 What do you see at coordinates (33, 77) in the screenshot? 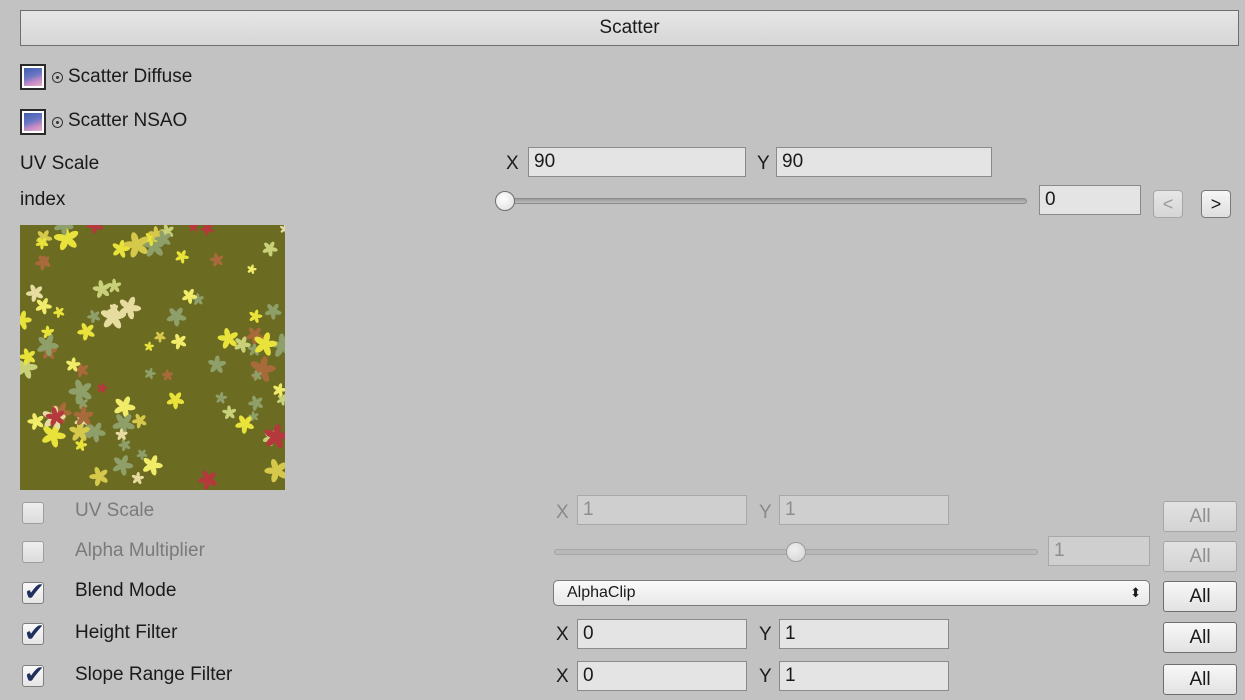
I see `scatter-diffuse-thumbnail` at bounding box center [33, 77].